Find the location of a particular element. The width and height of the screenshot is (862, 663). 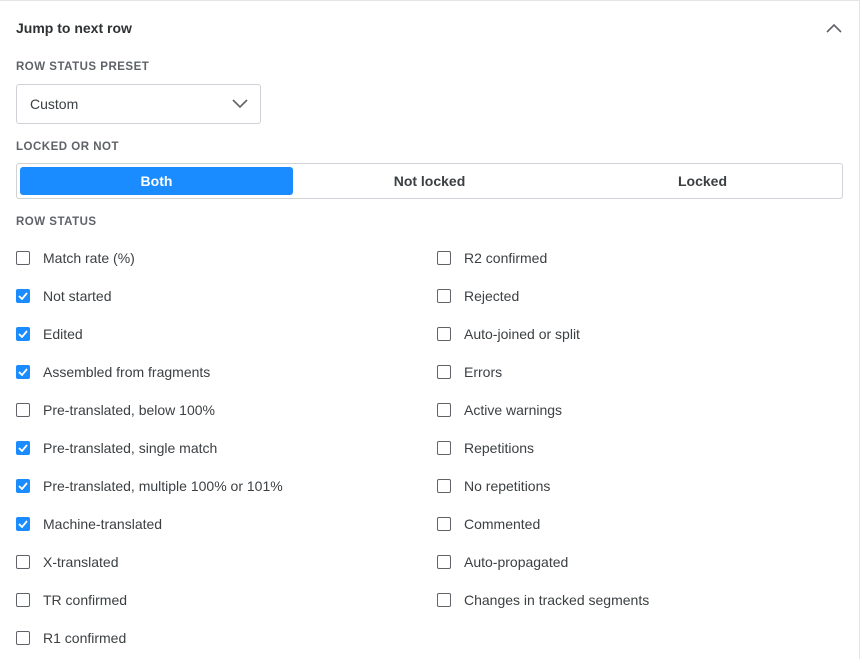

segment-not-locked: Not locked is located at coordinates (429, 181).